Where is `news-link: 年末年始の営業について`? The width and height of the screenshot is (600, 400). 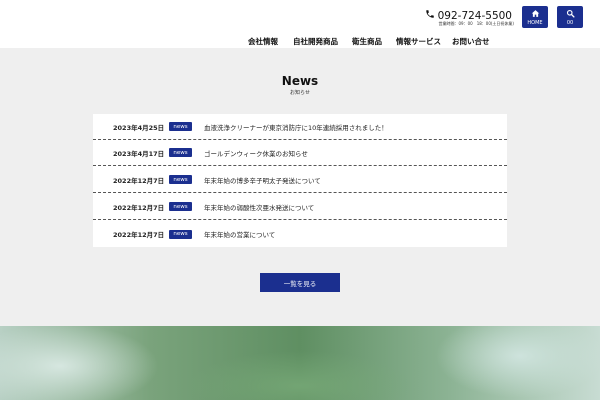
news-link: 年末年始の営業について is located at coordinates (239, 234).